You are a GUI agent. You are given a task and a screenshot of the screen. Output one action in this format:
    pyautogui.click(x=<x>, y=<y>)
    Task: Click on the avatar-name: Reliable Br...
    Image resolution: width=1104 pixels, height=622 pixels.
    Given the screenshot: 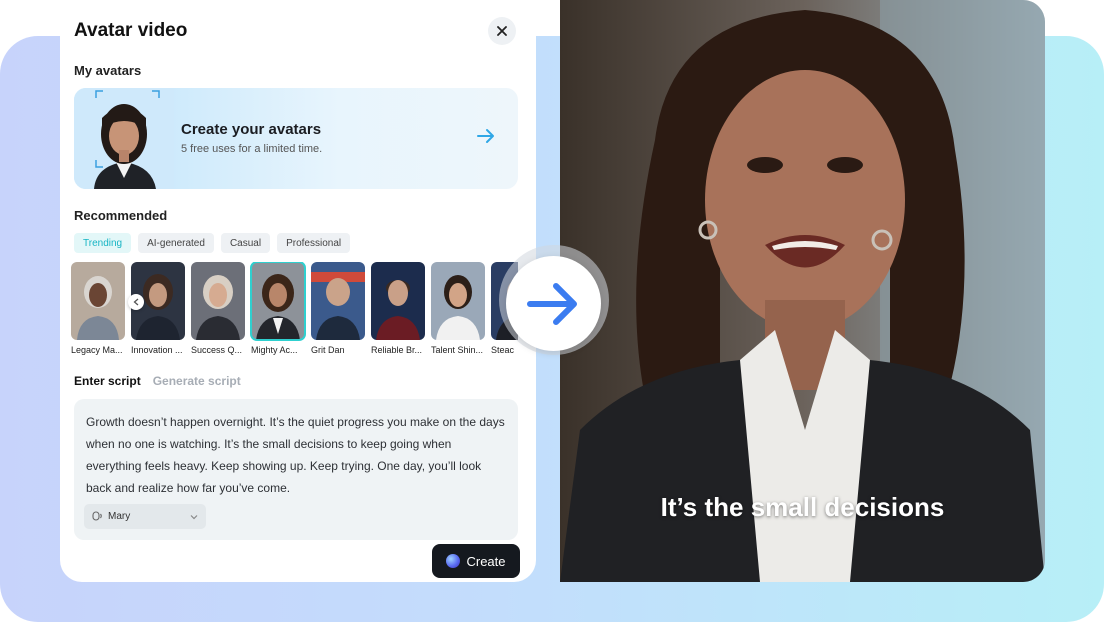 What is the action you would take?
    pyautogui.click(x=397, y=350)
    